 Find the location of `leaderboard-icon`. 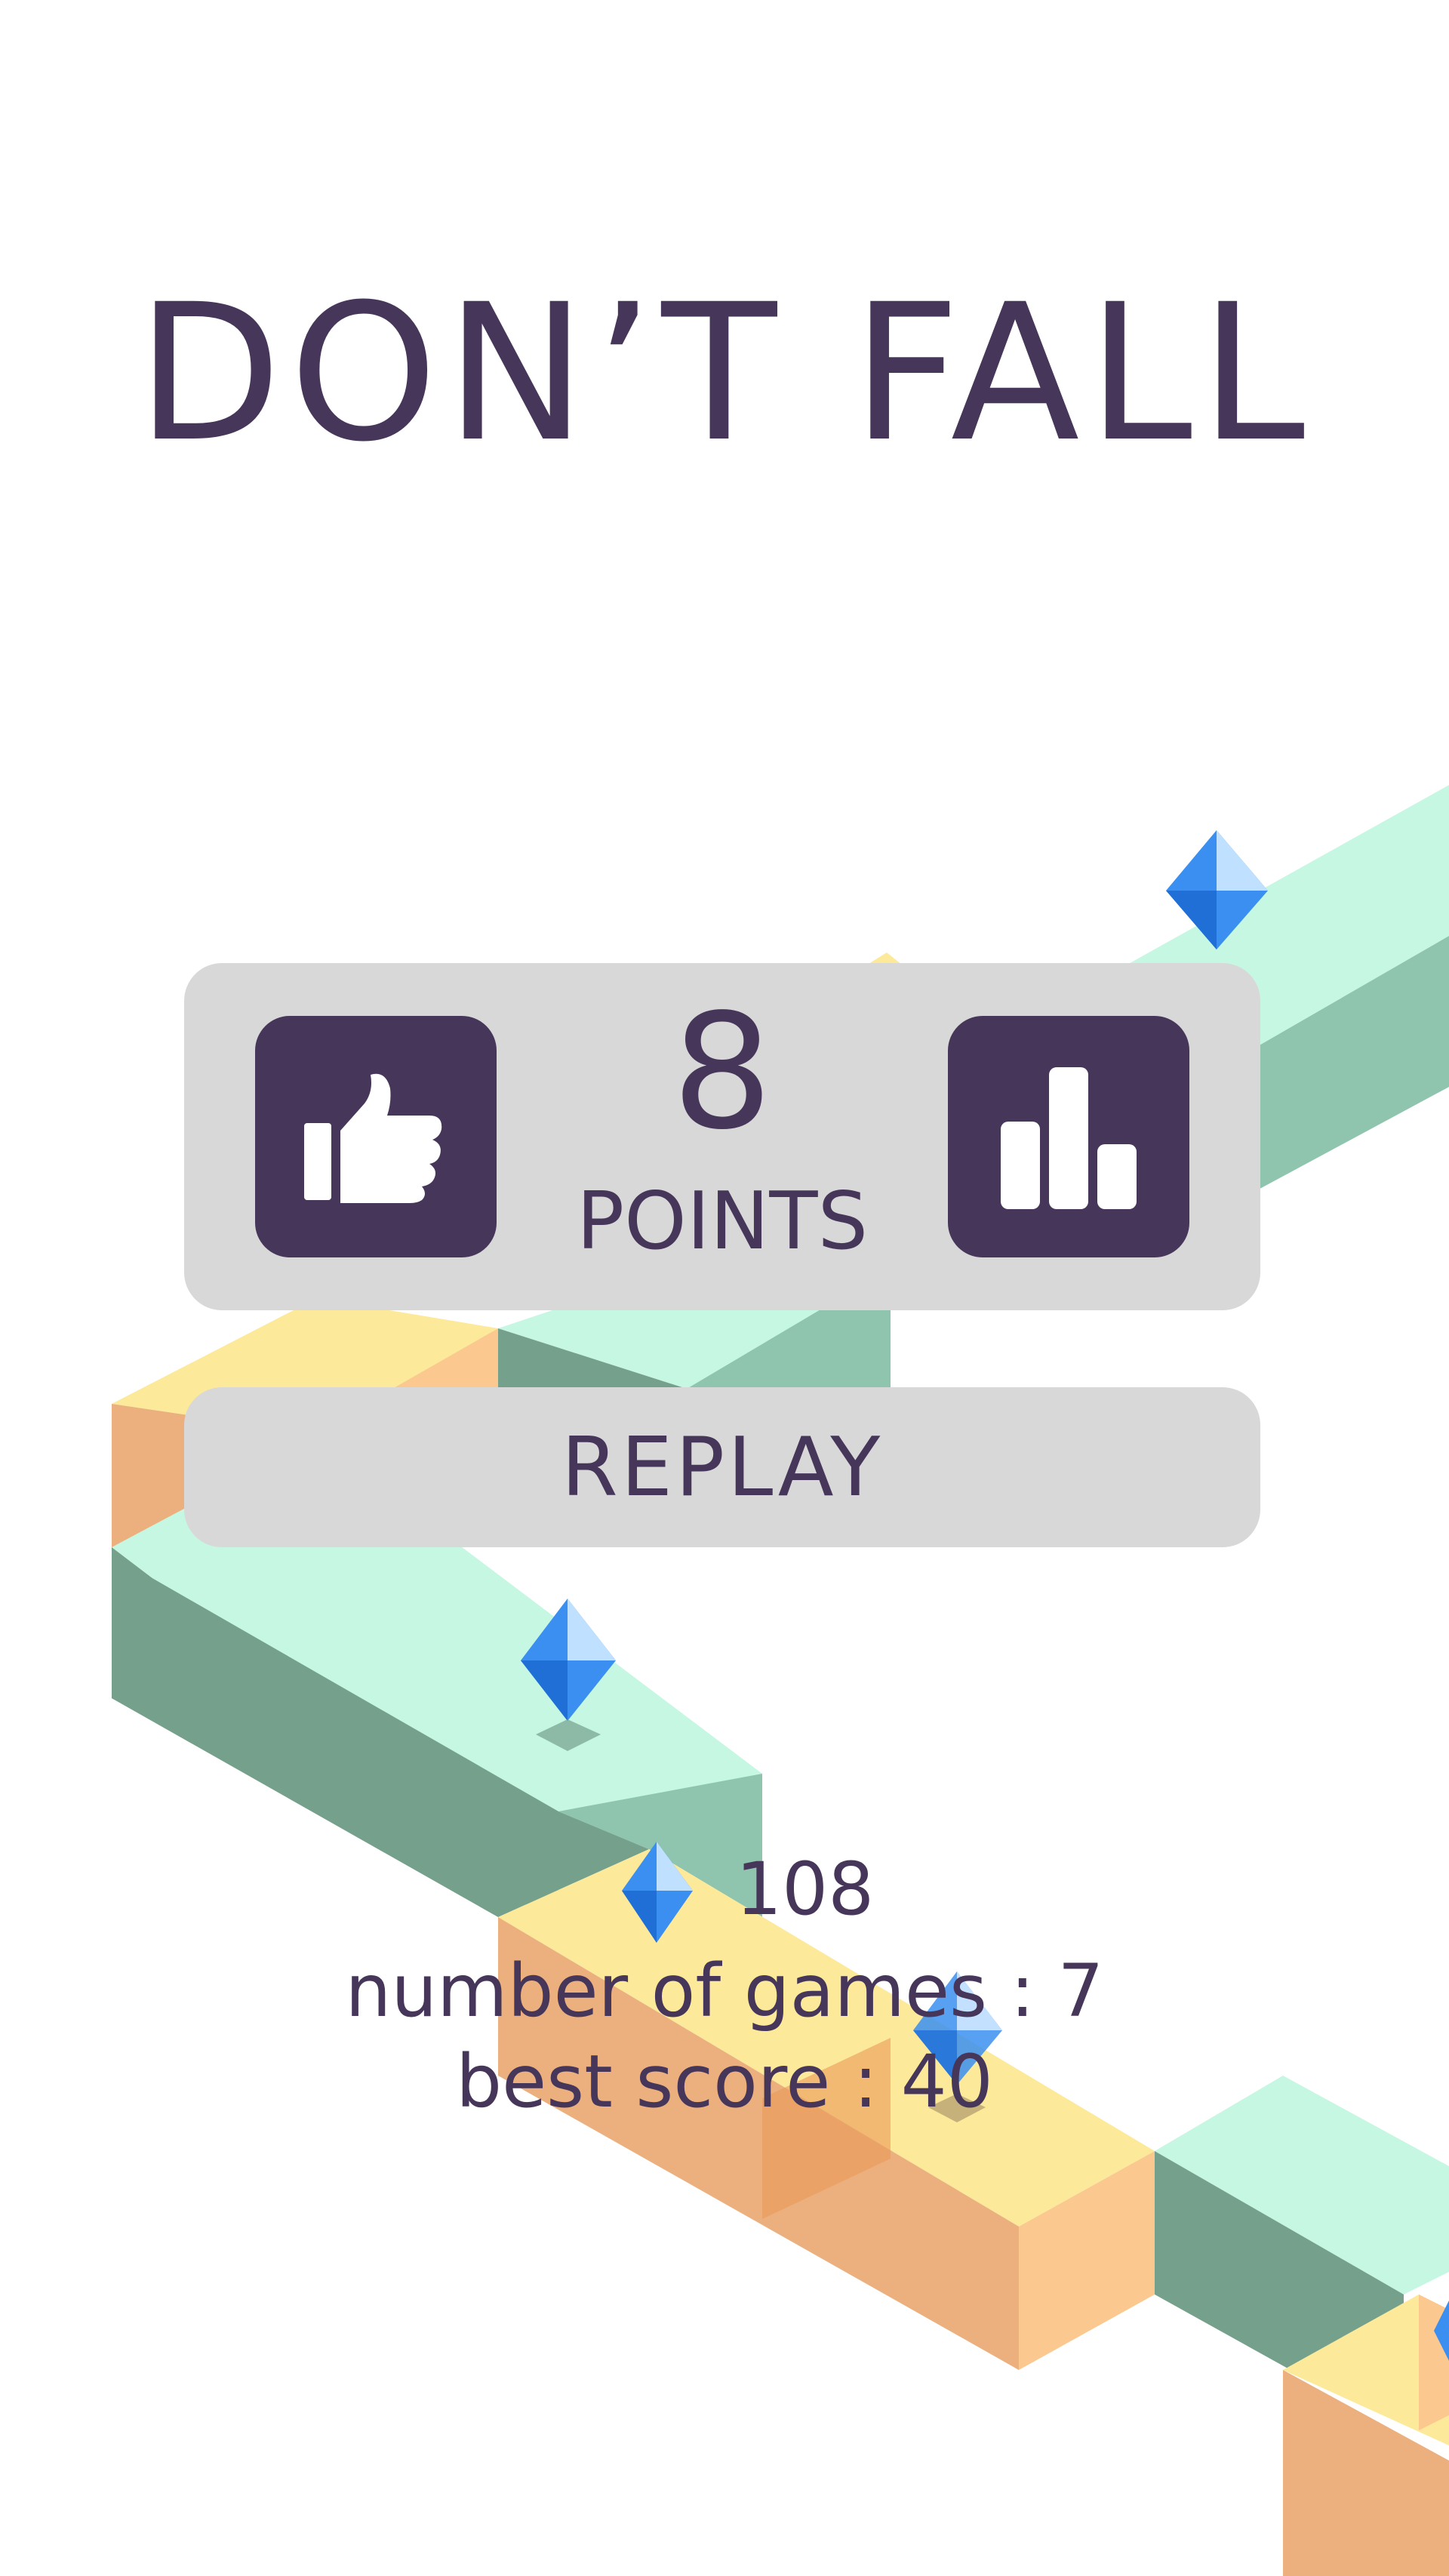

leaderboard-icon is located at coordinates (1069, 1138).